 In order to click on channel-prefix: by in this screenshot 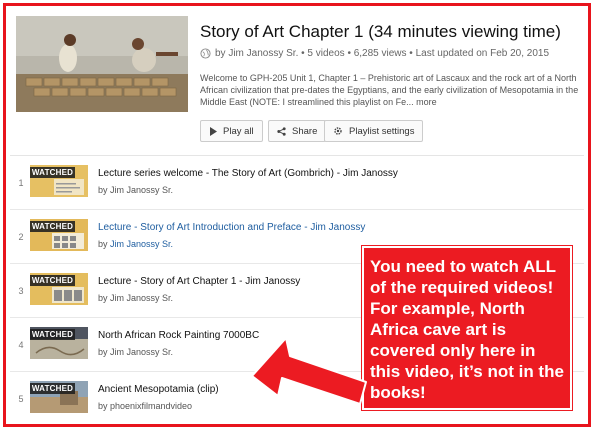, I will do `click(103, 244)`.